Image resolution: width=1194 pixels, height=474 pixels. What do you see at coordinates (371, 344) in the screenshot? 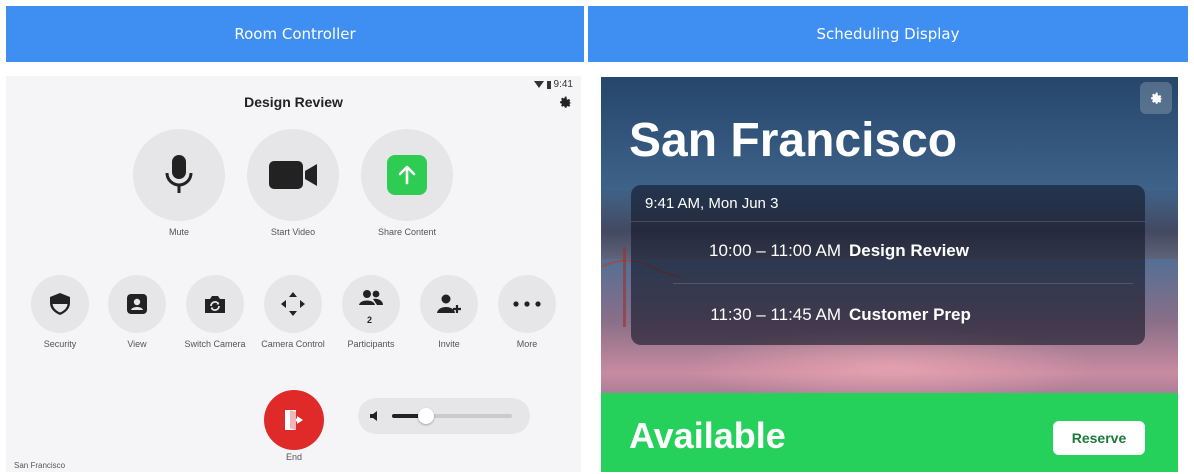
I see `participants-label: Participants` at bounding box center [371, 344].